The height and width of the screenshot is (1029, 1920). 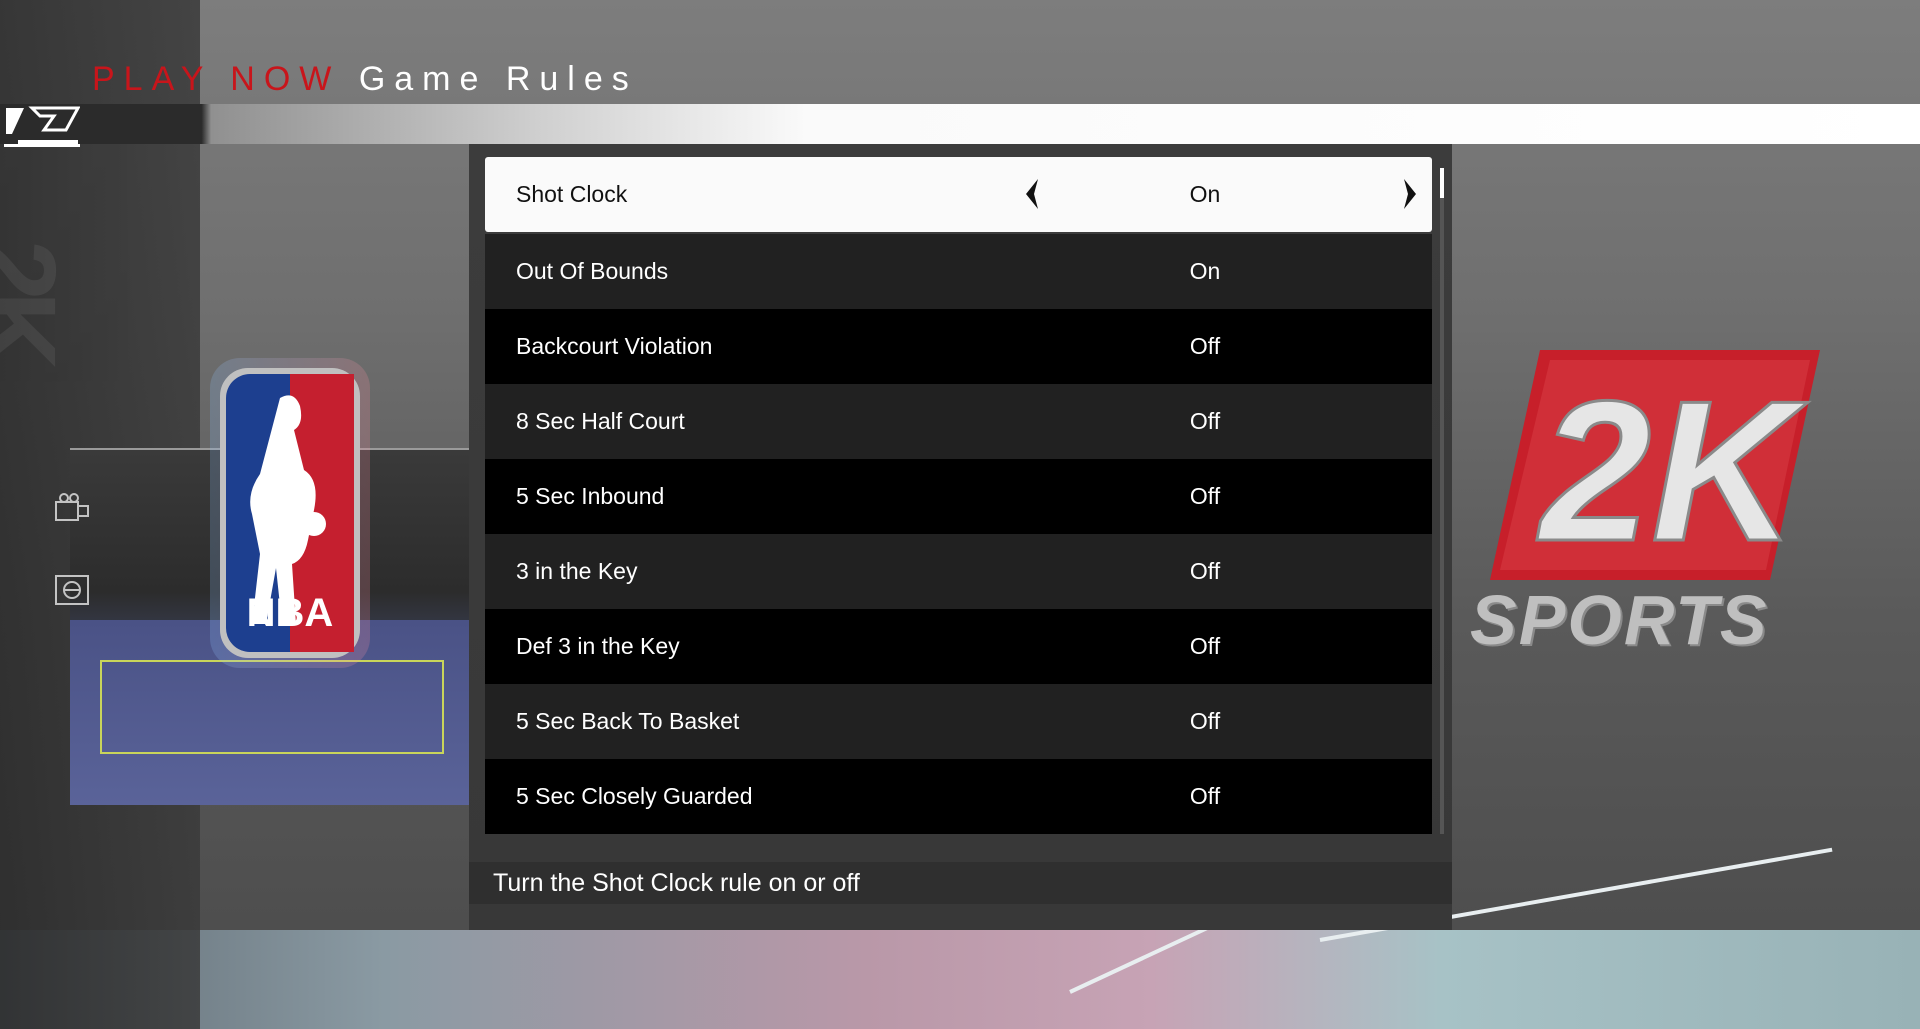 What do you see at coordinates (598, 646) in the screenshot?
I see `rule-label: Def 3 in the Key` at bounding box center [598, 646].